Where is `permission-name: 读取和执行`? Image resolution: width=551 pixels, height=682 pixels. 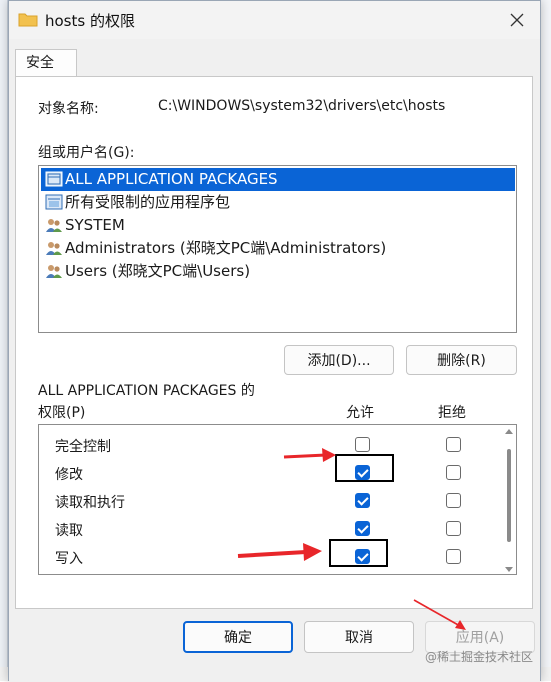
permission-name: 读取和执行 is located at coordinates (90, 503).